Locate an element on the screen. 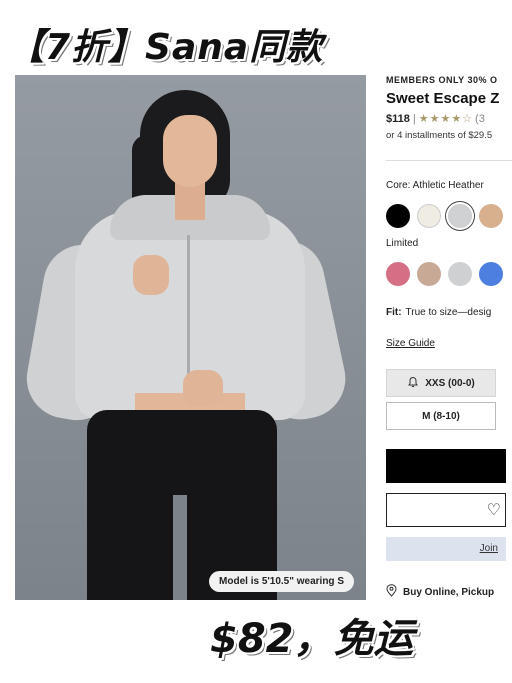 This screenshot has width=512, height=683. size-option-label: M (8-10) is located at coordinates (441, 416).